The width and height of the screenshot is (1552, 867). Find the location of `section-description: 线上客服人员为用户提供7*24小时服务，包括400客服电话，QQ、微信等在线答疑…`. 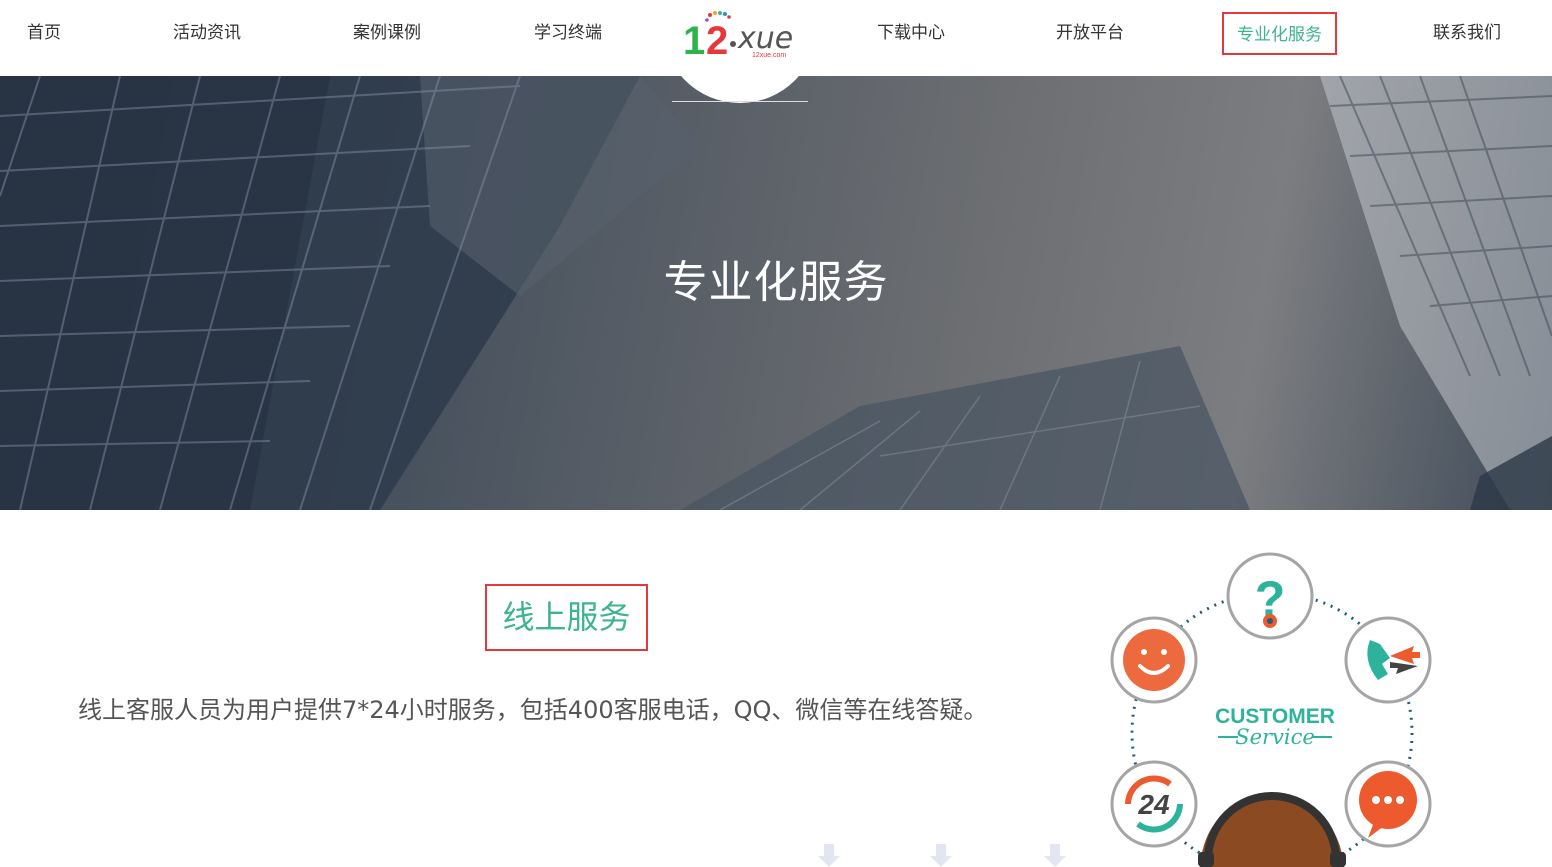

section-description: 线上客服人员为用户提供7*24小时服务，包括400客服电话，QQ、微信等在线答疑… is located at coordinates (533, 710).